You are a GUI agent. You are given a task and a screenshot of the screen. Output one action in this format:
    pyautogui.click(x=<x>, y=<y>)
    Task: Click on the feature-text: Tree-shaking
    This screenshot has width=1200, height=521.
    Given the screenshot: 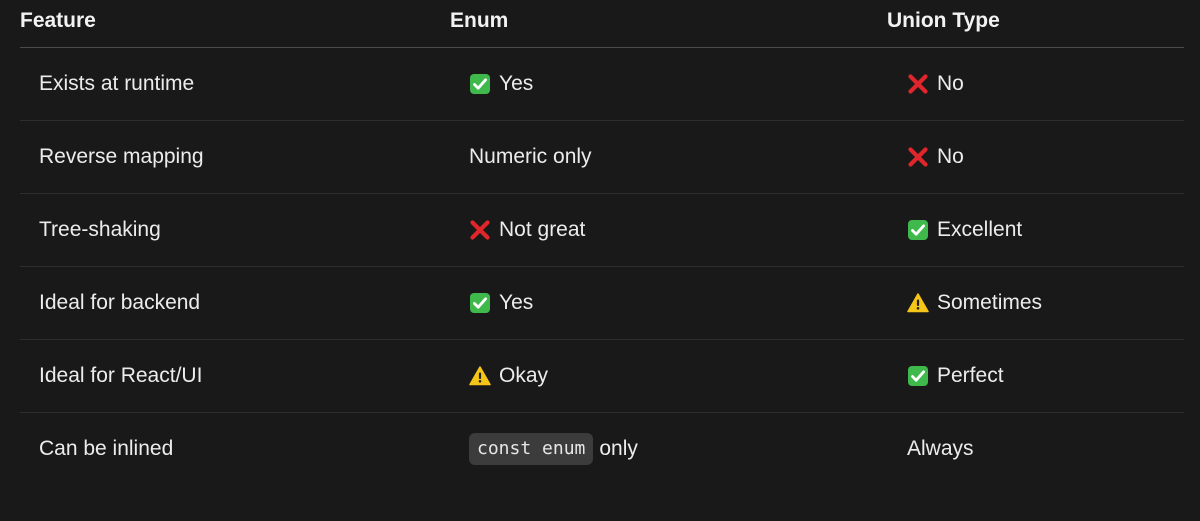 What is the action you would take?
    pyautogui.click(x=100, y=229)
    